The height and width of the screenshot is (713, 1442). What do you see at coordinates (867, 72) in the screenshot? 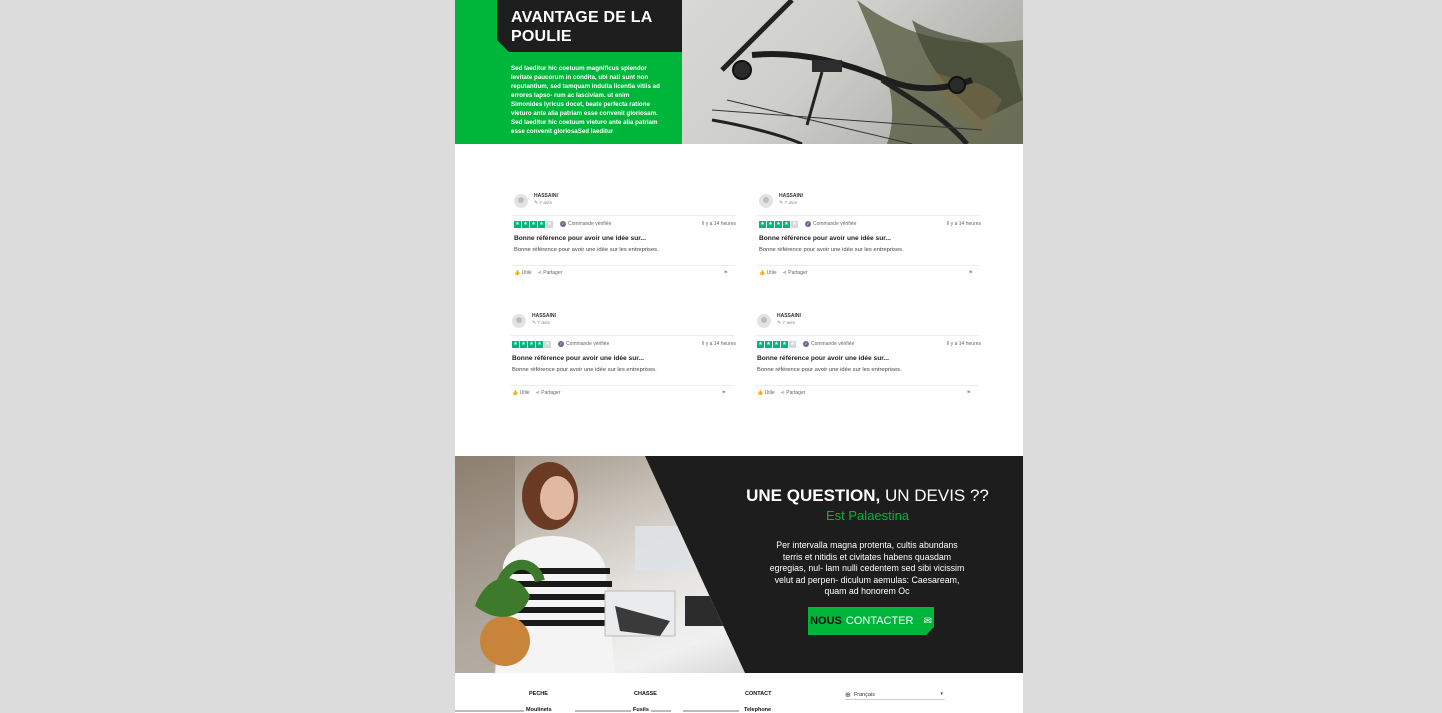
I see `compound-bow-image` at bounding box center [867, 72].